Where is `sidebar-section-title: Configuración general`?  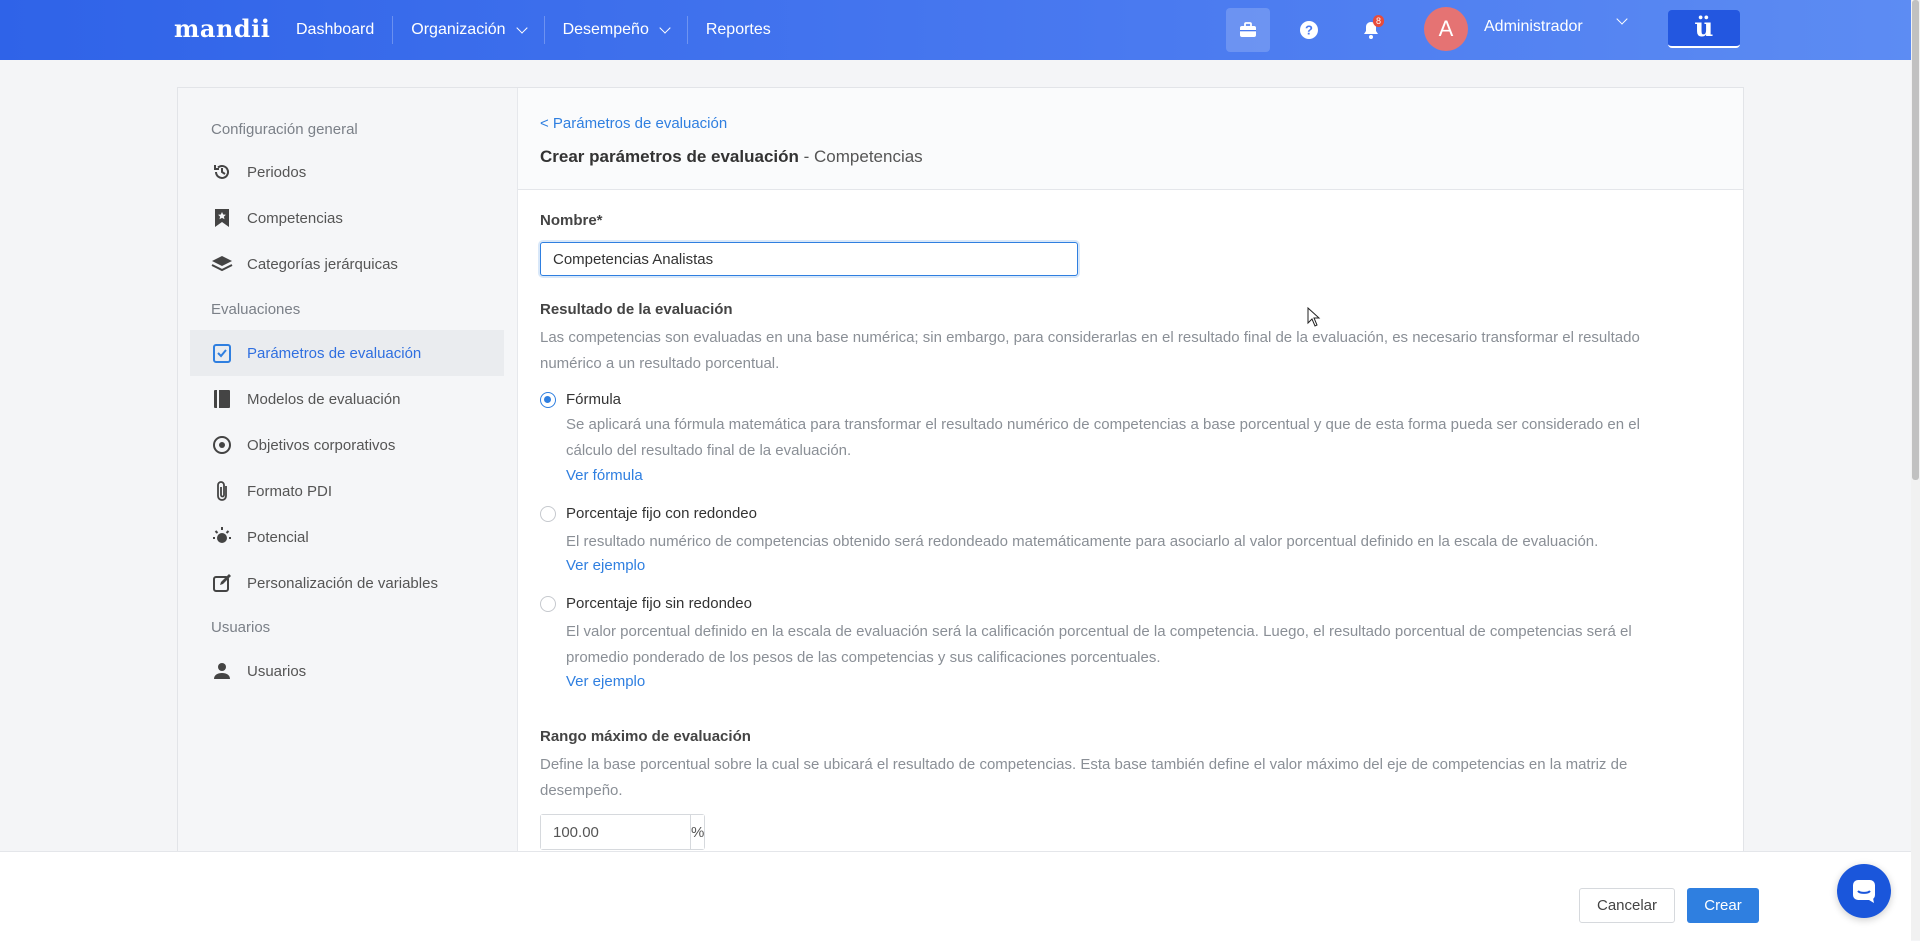 sidebar-section-title: Configuración general is located at coordinates (284, 129).